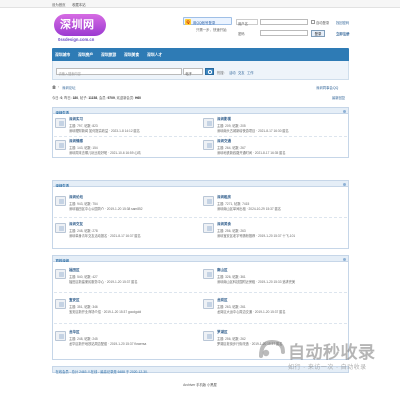 Image resolution: width=400 pixels, height=400 pixels. Describe the element at coordinates (59, 4) in the screenshot. I see `set-home-link: 设为首页` at that location.